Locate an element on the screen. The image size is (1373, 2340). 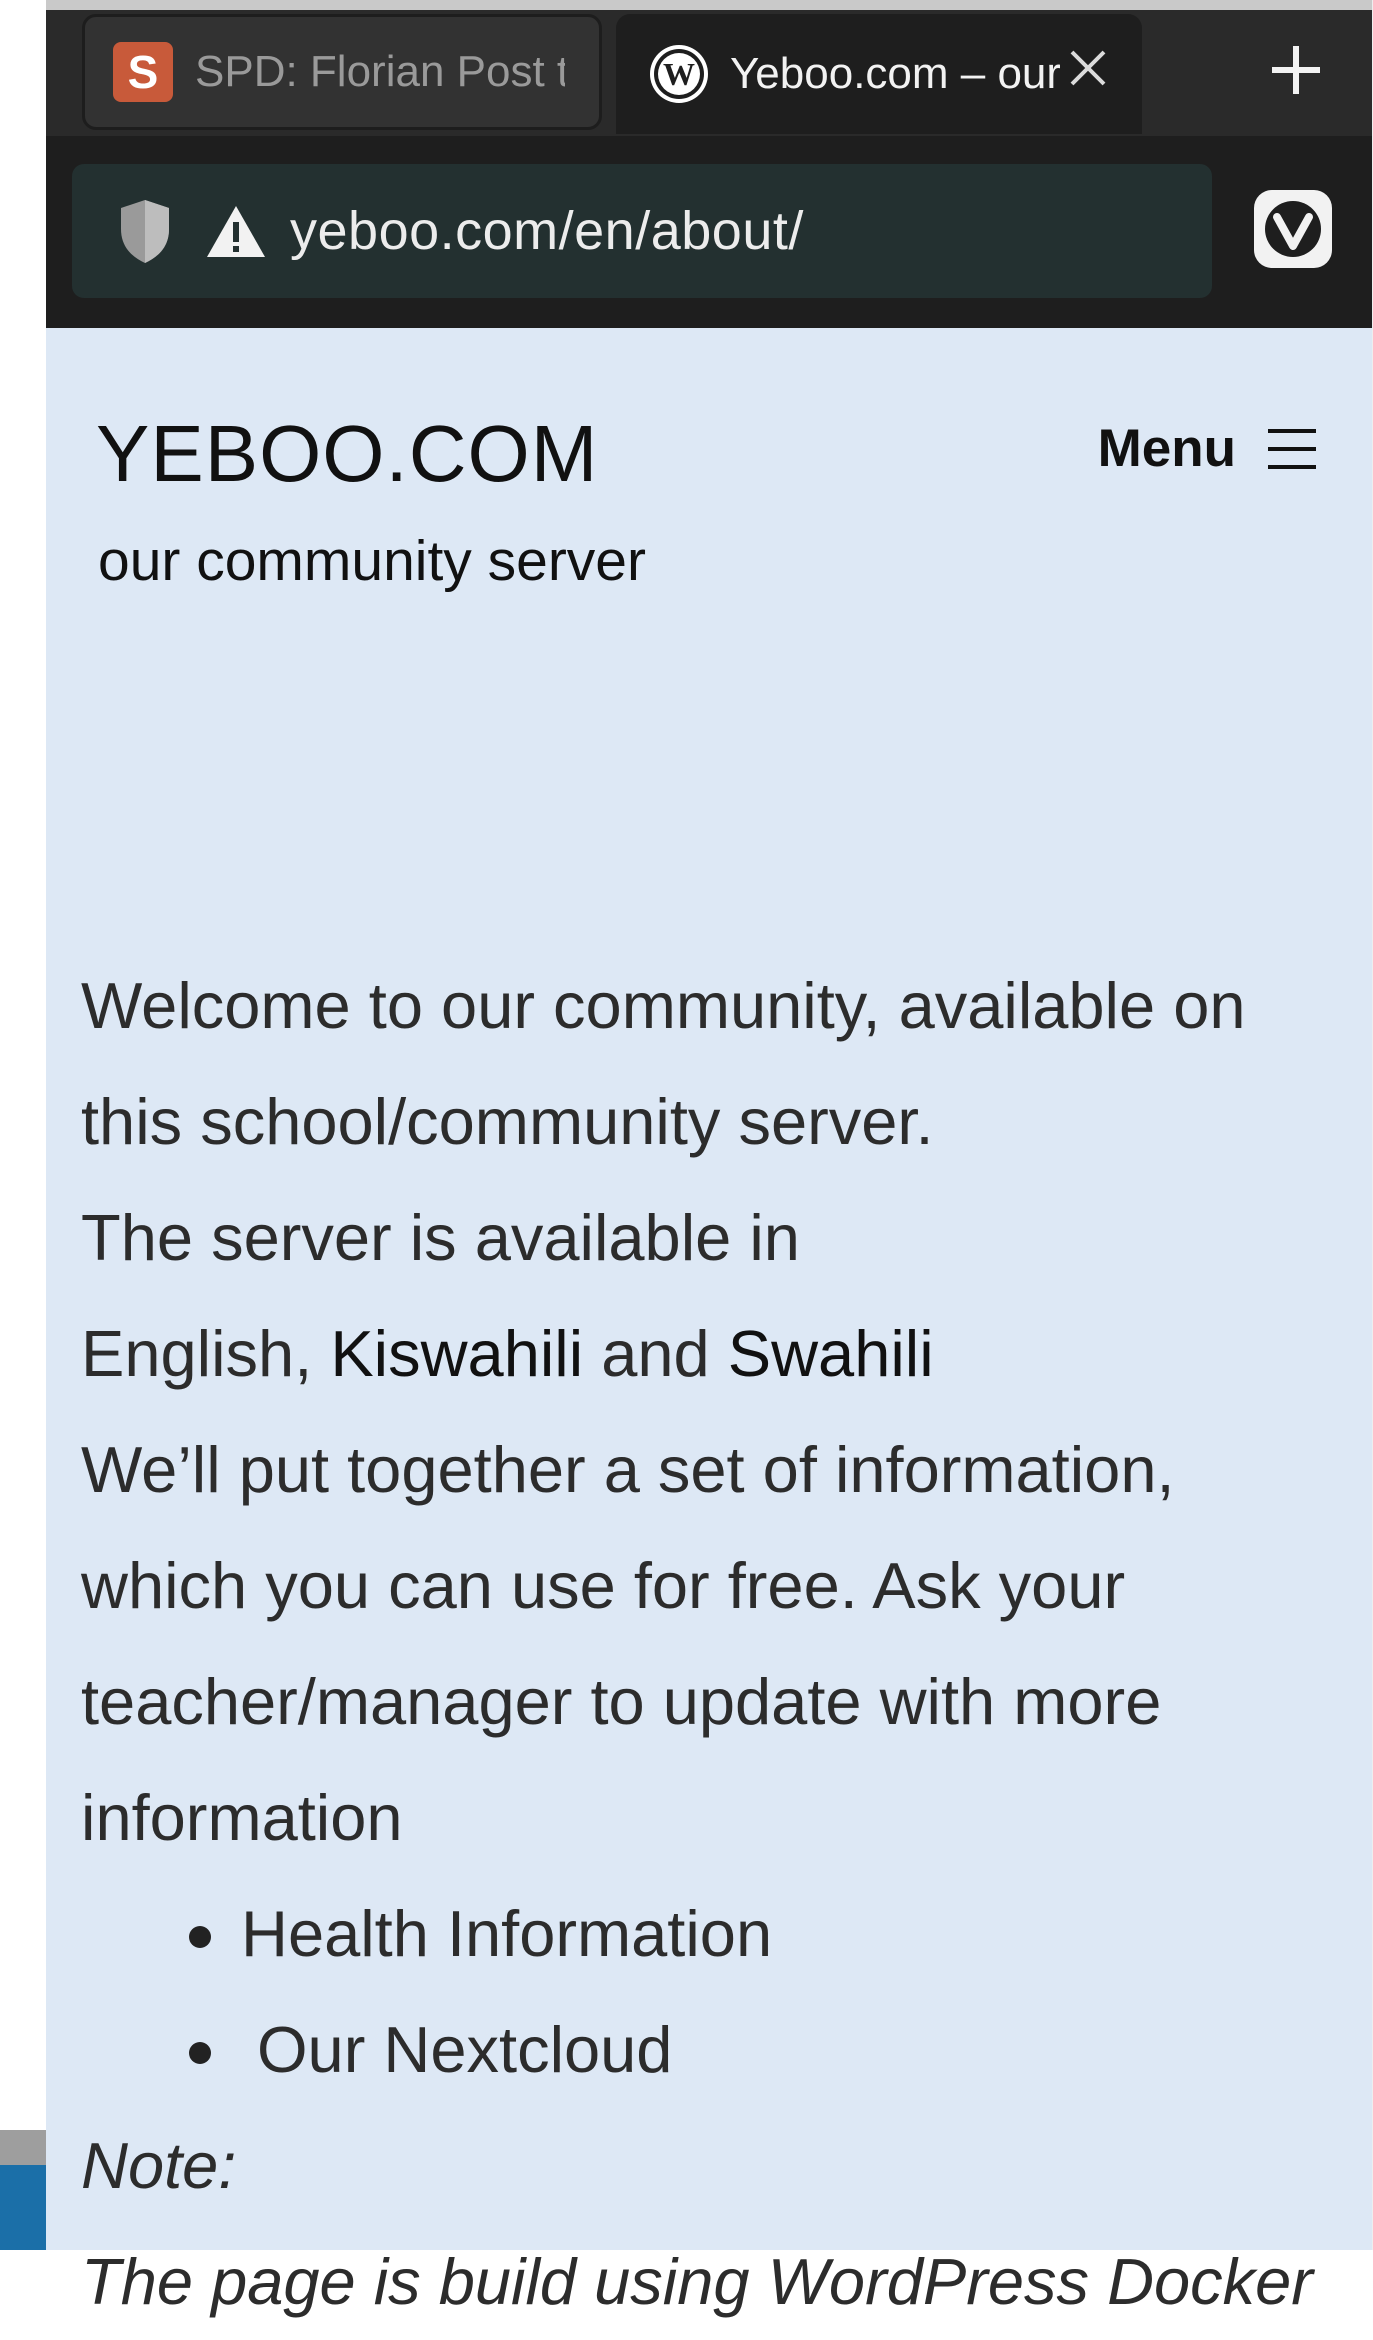
paragraph-languages: English, Kiswahili and Swahili is located at coordinates (711, 1354).